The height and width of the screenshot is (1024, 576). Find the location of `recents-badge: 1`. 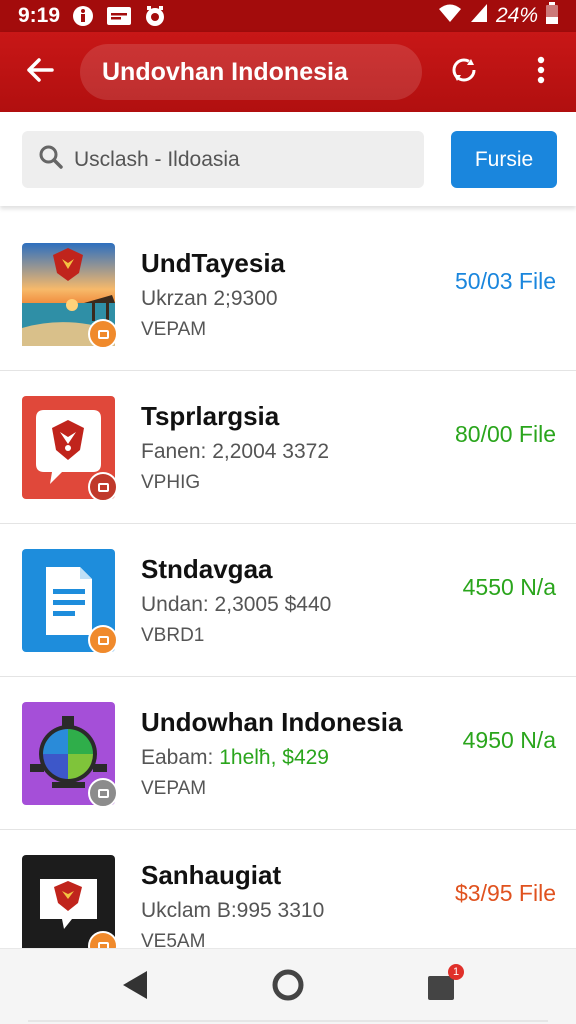

recents-badge: 1 is located at coordinates (456, 972).